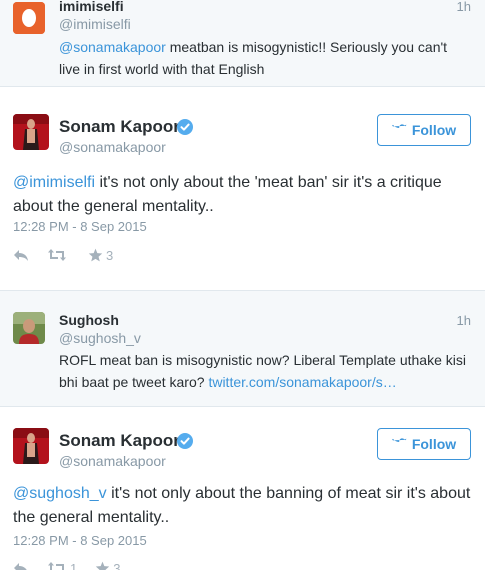 This screenshot has width=485, height=570. What do you see at coordinates (60, 493) in the screenshot?
I see `mention-link: @sughosh_v` at bounding box center [60, 493].